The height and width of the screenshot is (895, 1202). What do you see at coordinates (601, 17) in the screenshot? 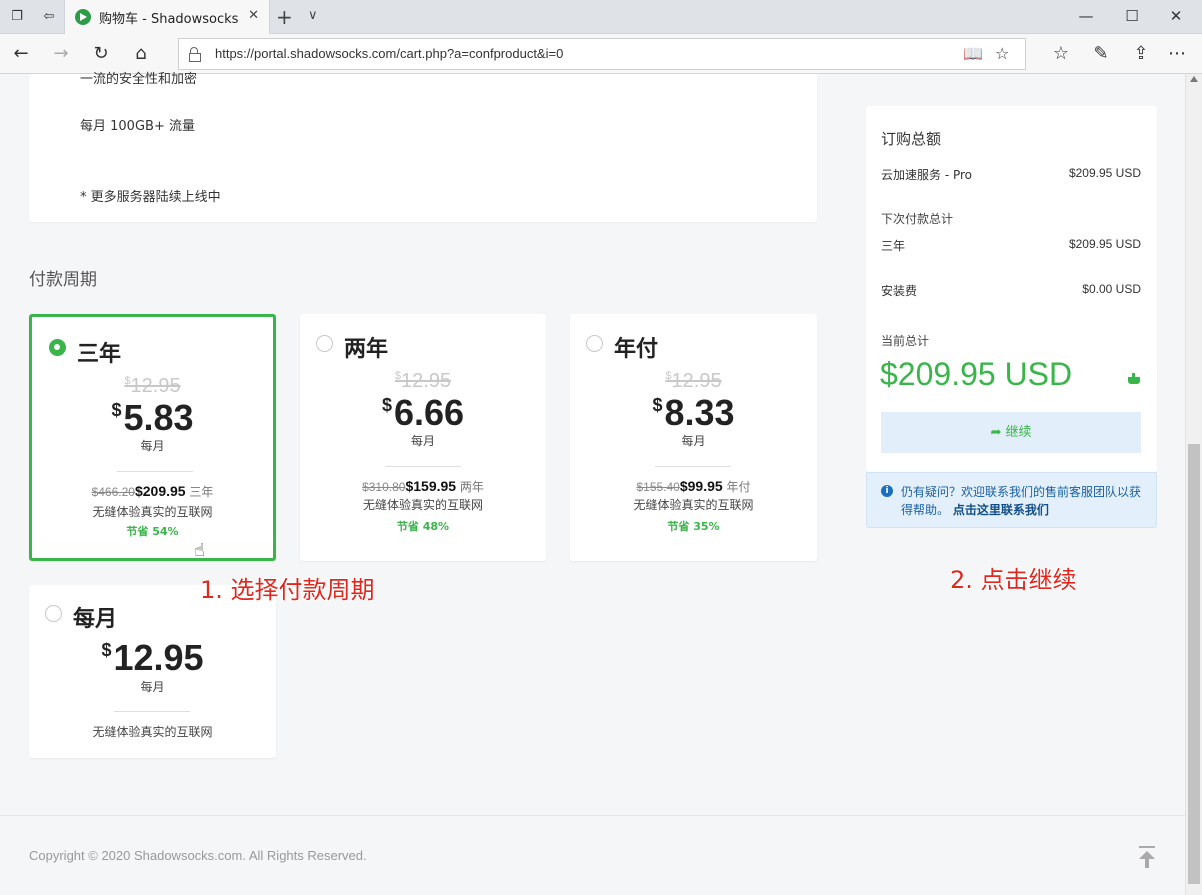
I see `browser-titlebar: ❐ ⇦ 购物车 - Shadowsocks.c ✕ + ∨ — ☐ ✕` at bounding box center [601, 17].